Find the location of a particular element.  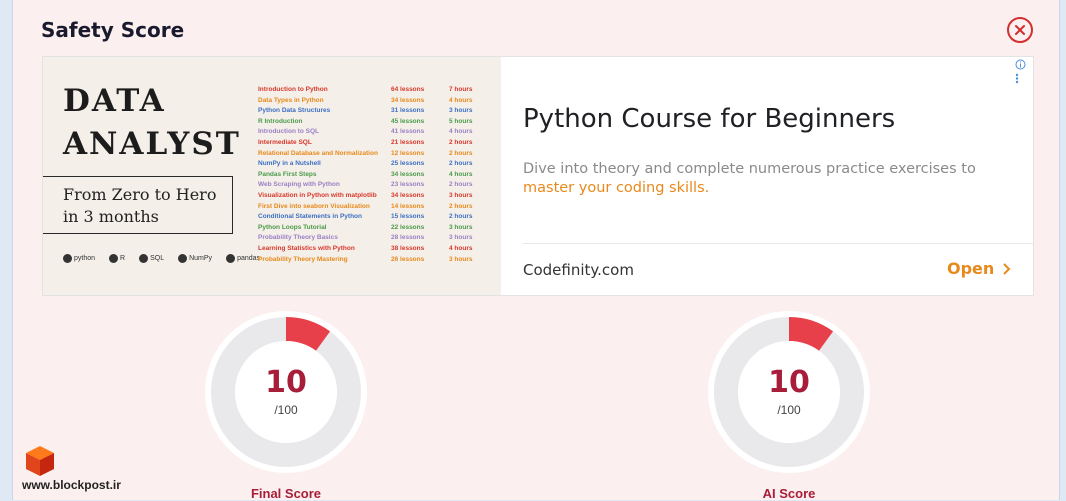

ad-description-accent: master your coding skills. is located at coordinates (616, 188).